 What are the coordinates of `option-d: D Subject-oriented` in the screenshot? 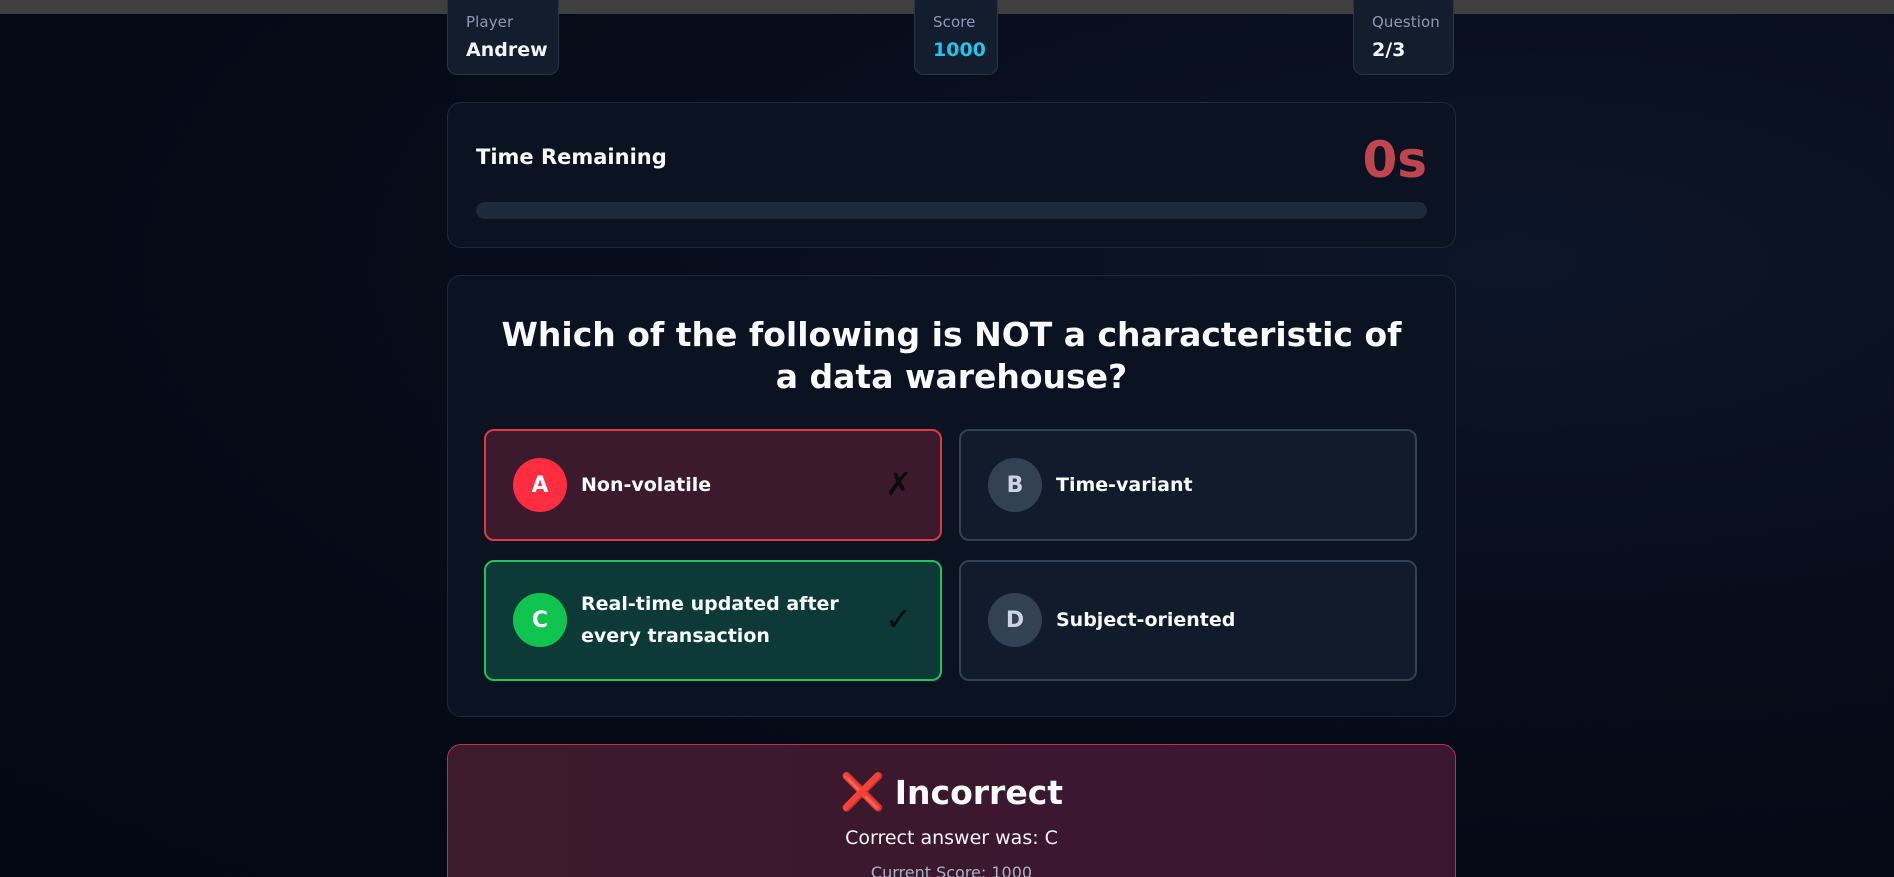 It's located at (1188, 620).